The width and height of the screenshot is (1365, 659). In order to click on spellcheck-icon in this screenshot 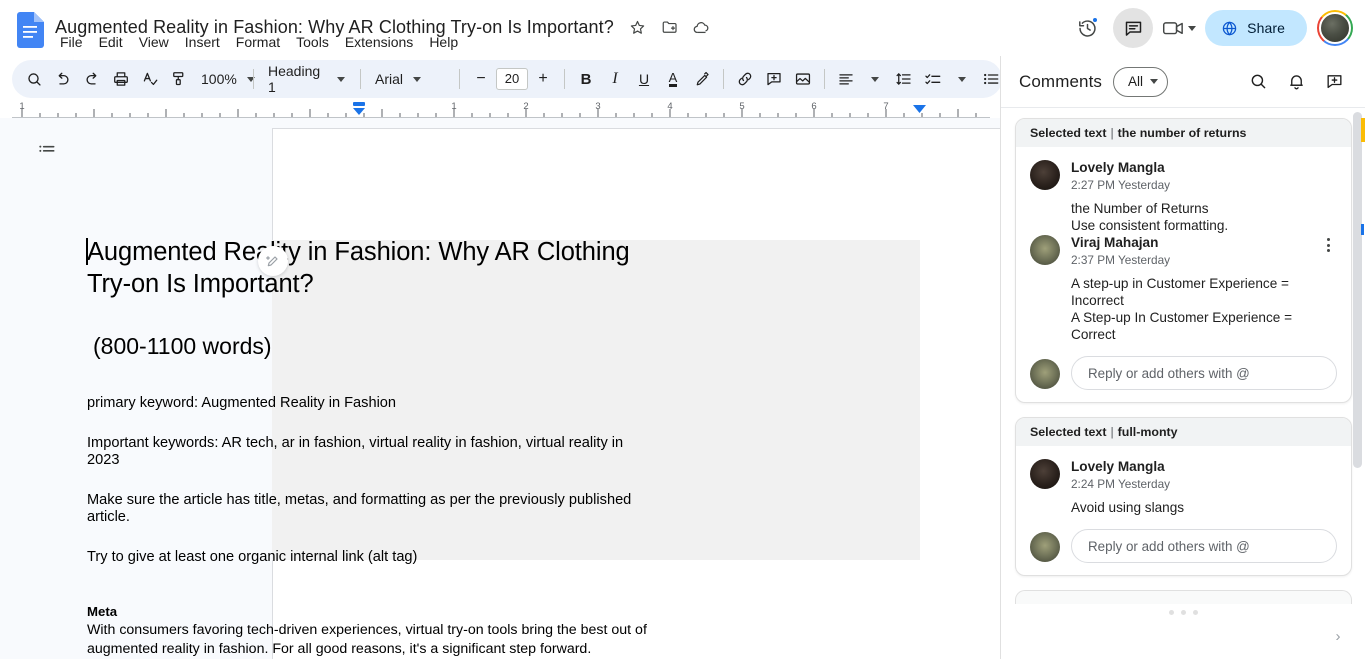, I will do `click(150, 79)`.